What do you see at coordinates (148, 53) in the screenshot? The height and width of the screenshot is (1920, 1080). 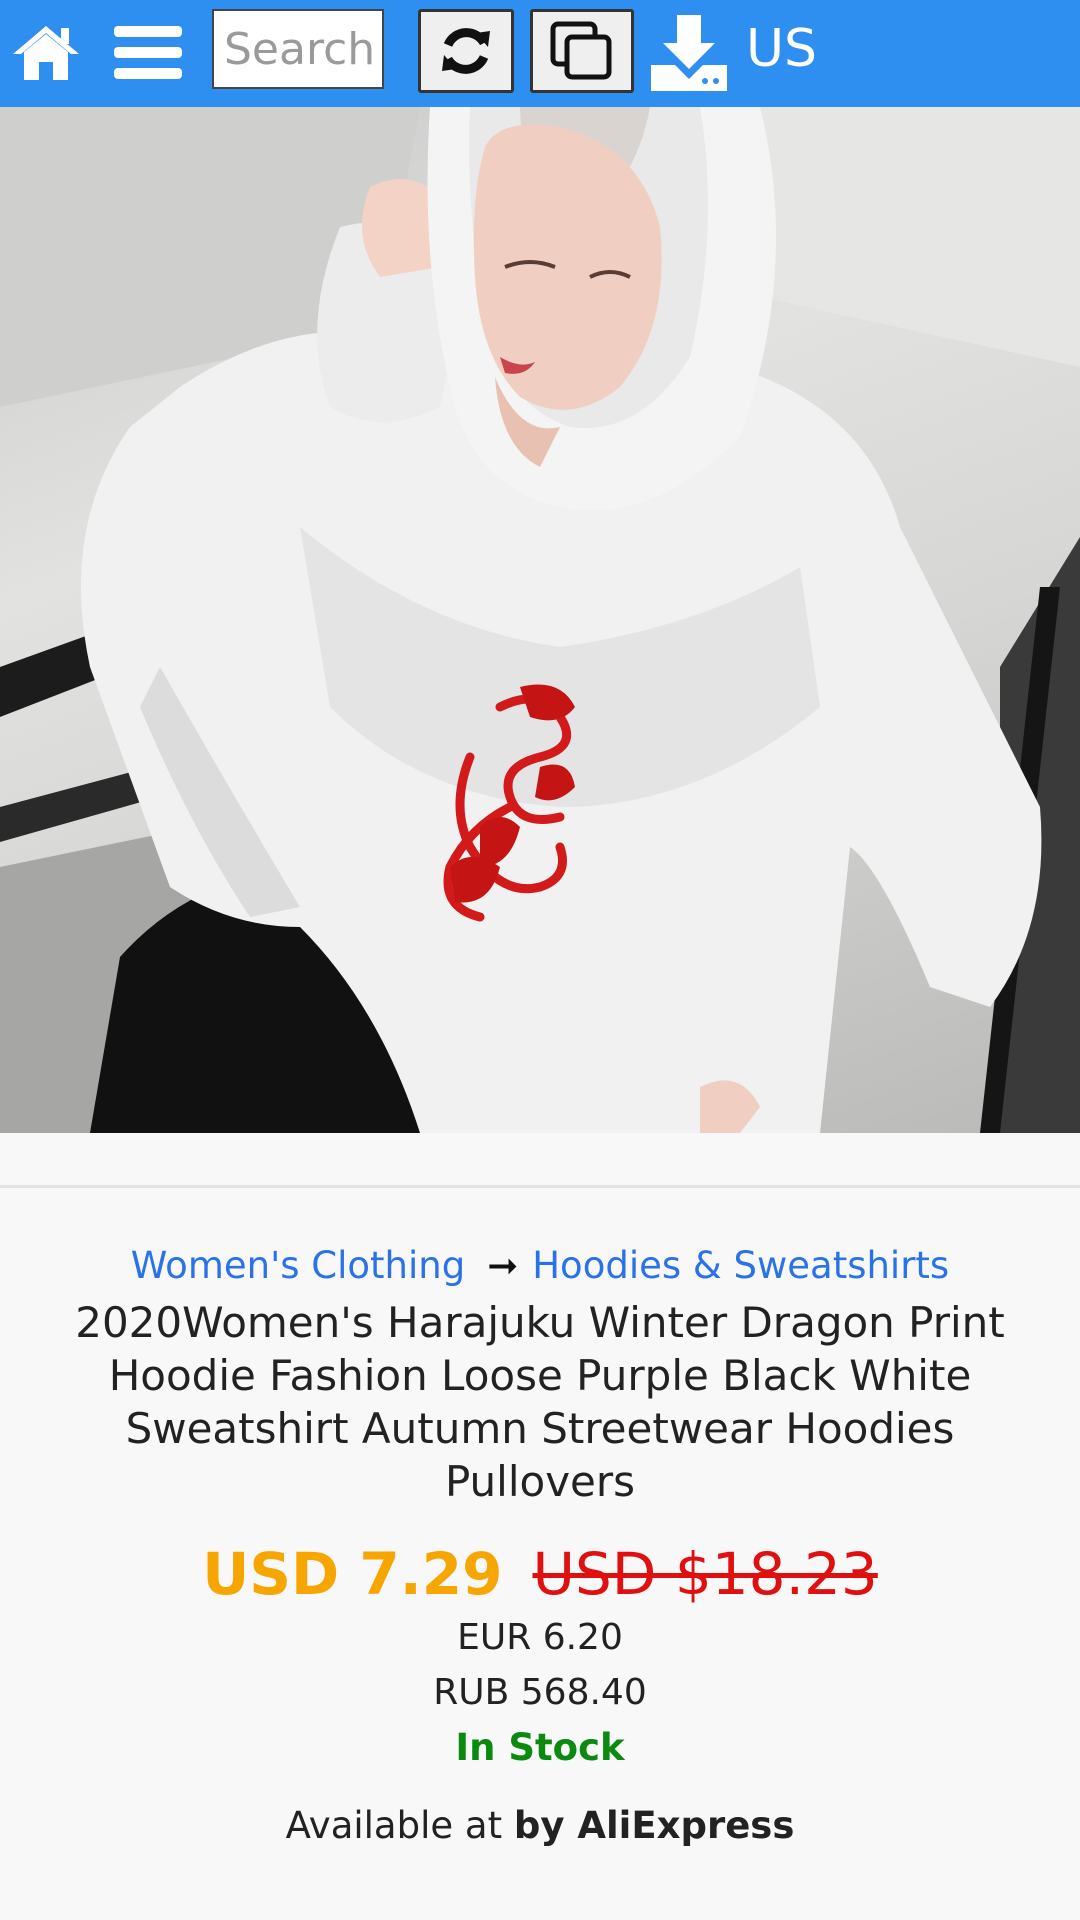 I see `menu-icon` at bounding box center [148, 53].